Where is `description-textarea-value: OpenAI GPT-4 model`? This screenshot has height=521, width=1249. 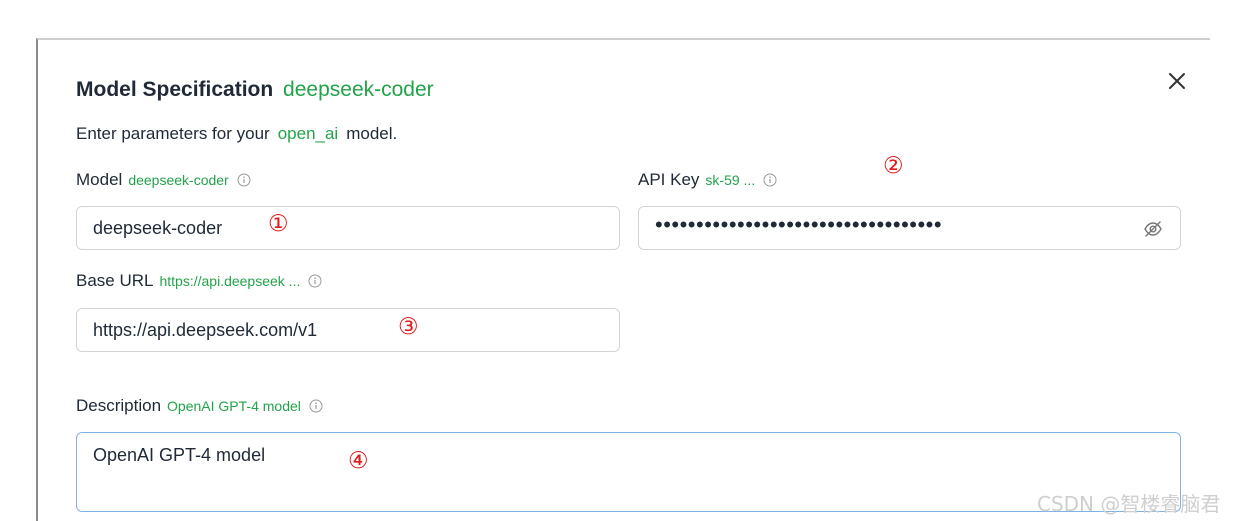 description-textarea-value: OpenAI GPT-4 model is located at coordinates (179, 455).